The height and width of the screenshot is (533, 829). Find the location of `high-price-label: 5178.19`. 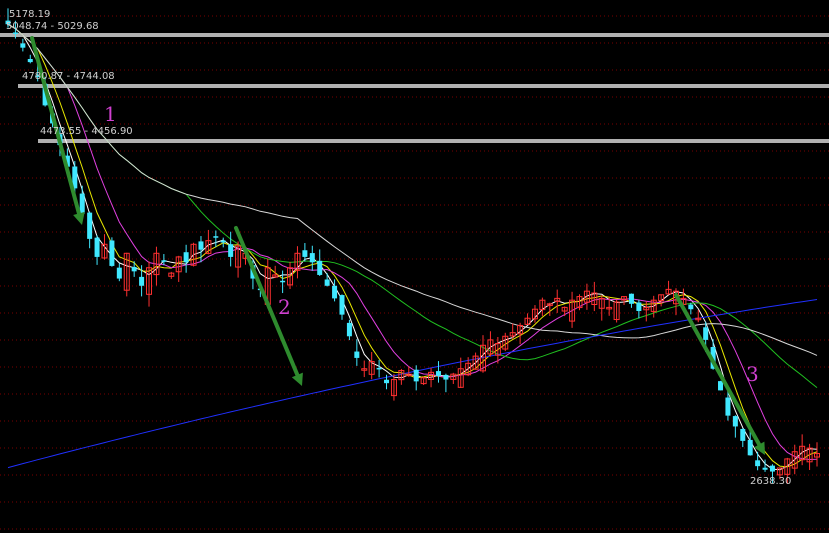

high-price-label: 5178.19 is located at coordinates (29, 14).